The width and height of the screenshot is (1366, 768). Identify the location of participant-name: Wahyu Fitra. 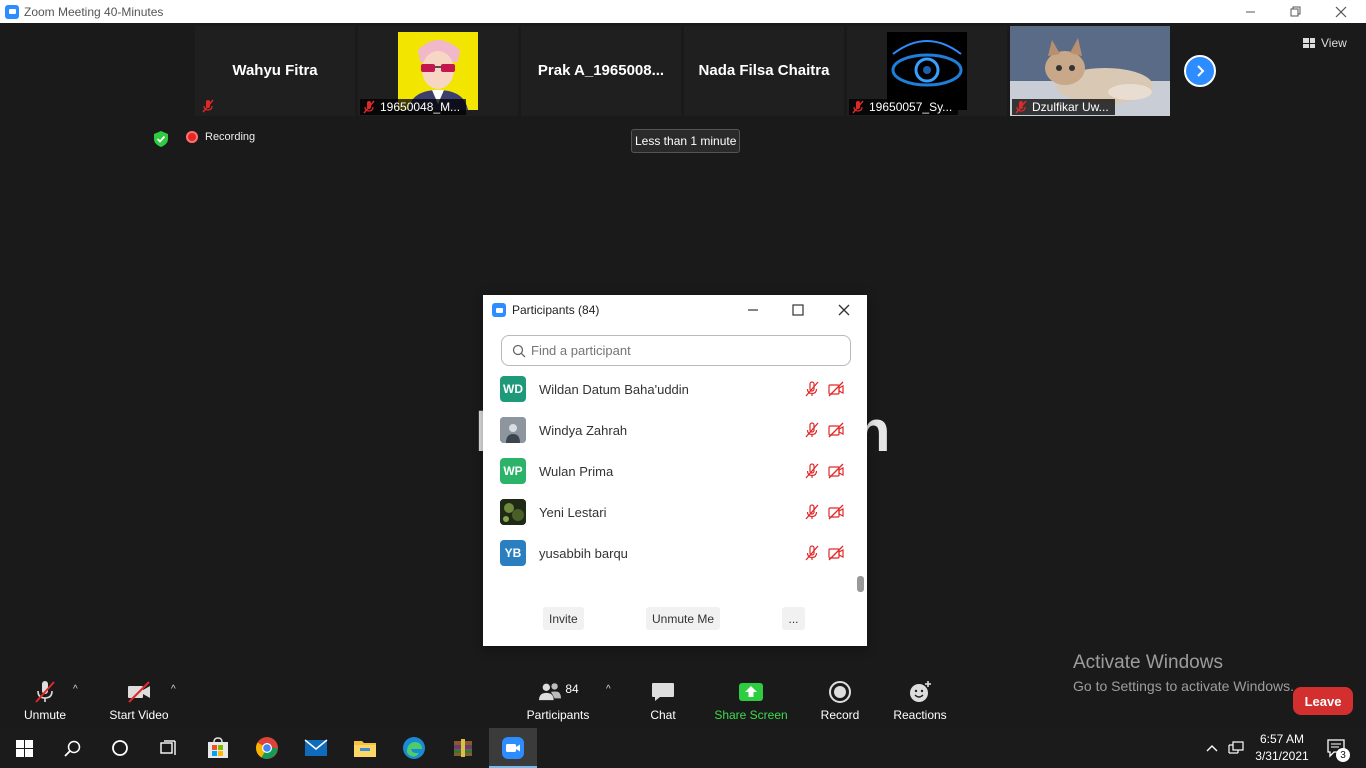
(275, 70).